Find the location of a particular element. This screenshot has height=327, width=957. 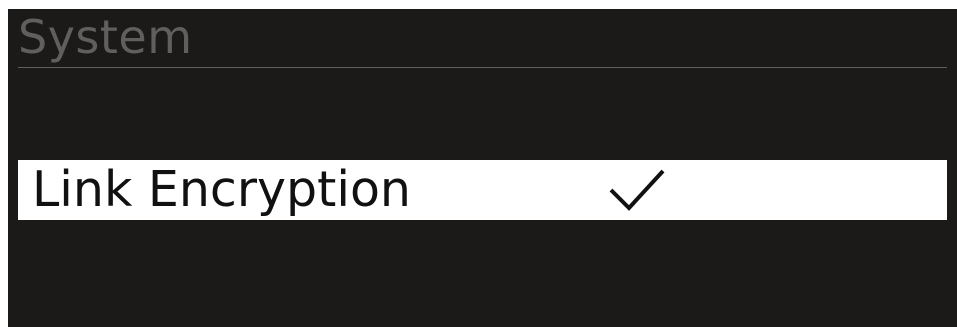

menu-item-label: Link Encryption is located at coordinates (221, 189).